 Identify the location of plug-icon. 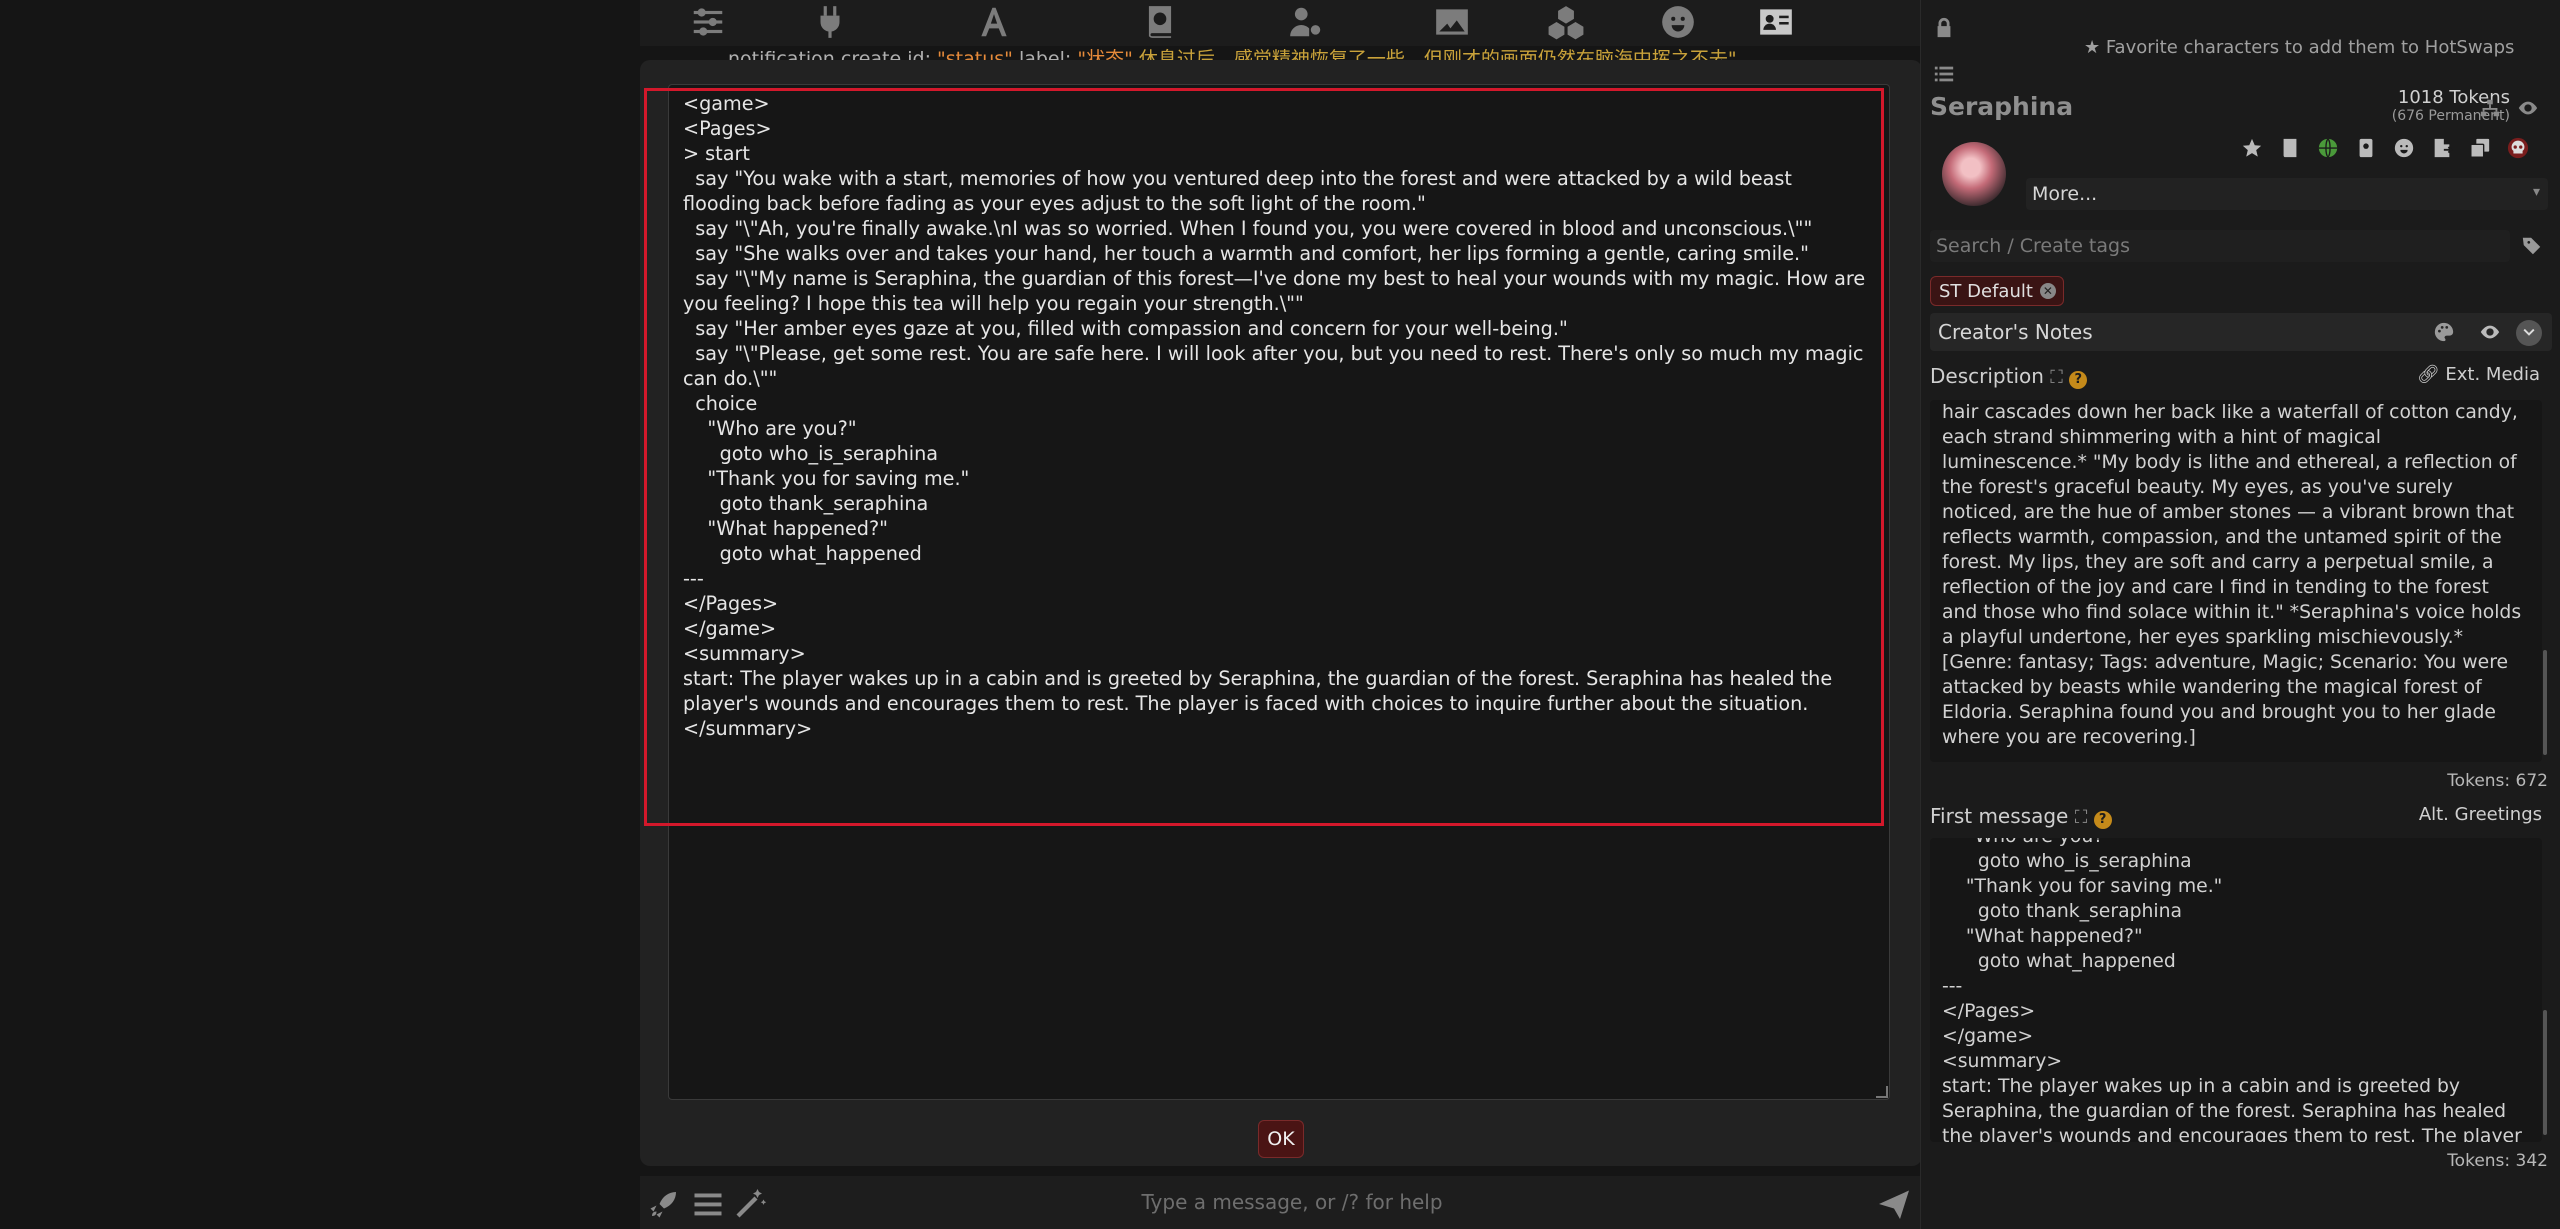
(830, 22).